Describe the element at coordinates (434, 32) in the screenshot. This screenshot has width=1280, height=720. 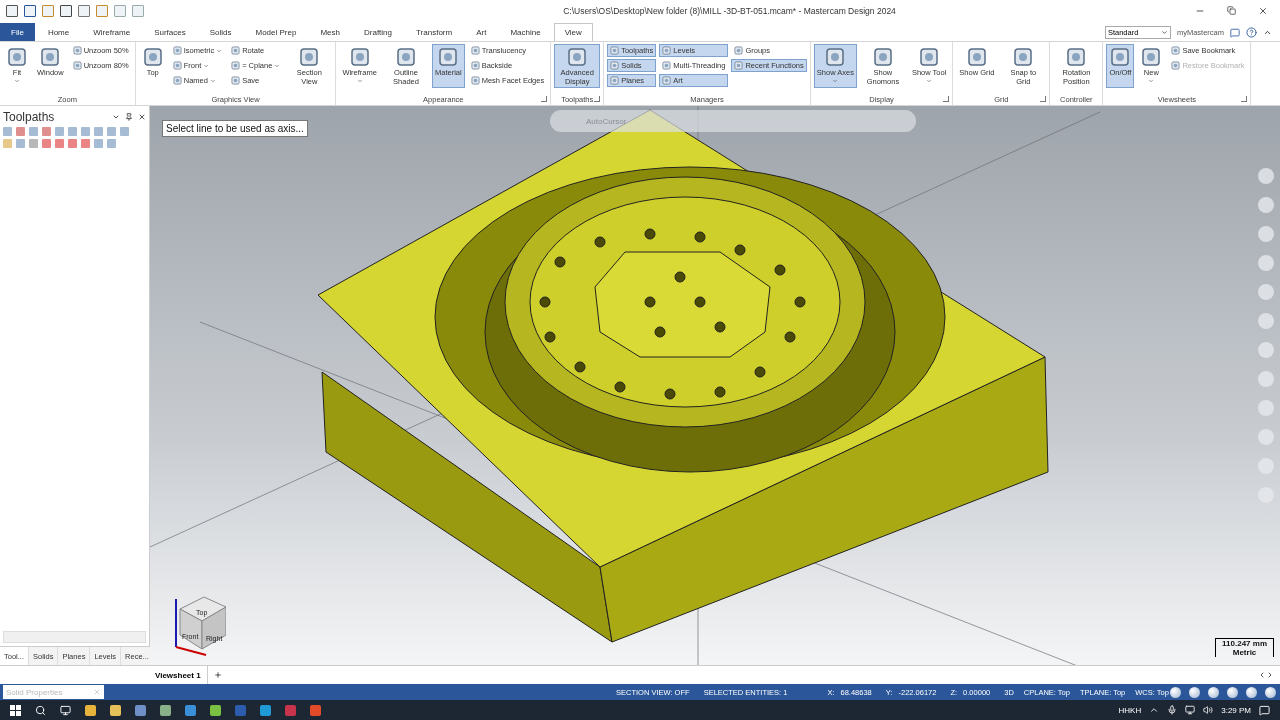
I see `ribbon-tab: Transform` at that location.